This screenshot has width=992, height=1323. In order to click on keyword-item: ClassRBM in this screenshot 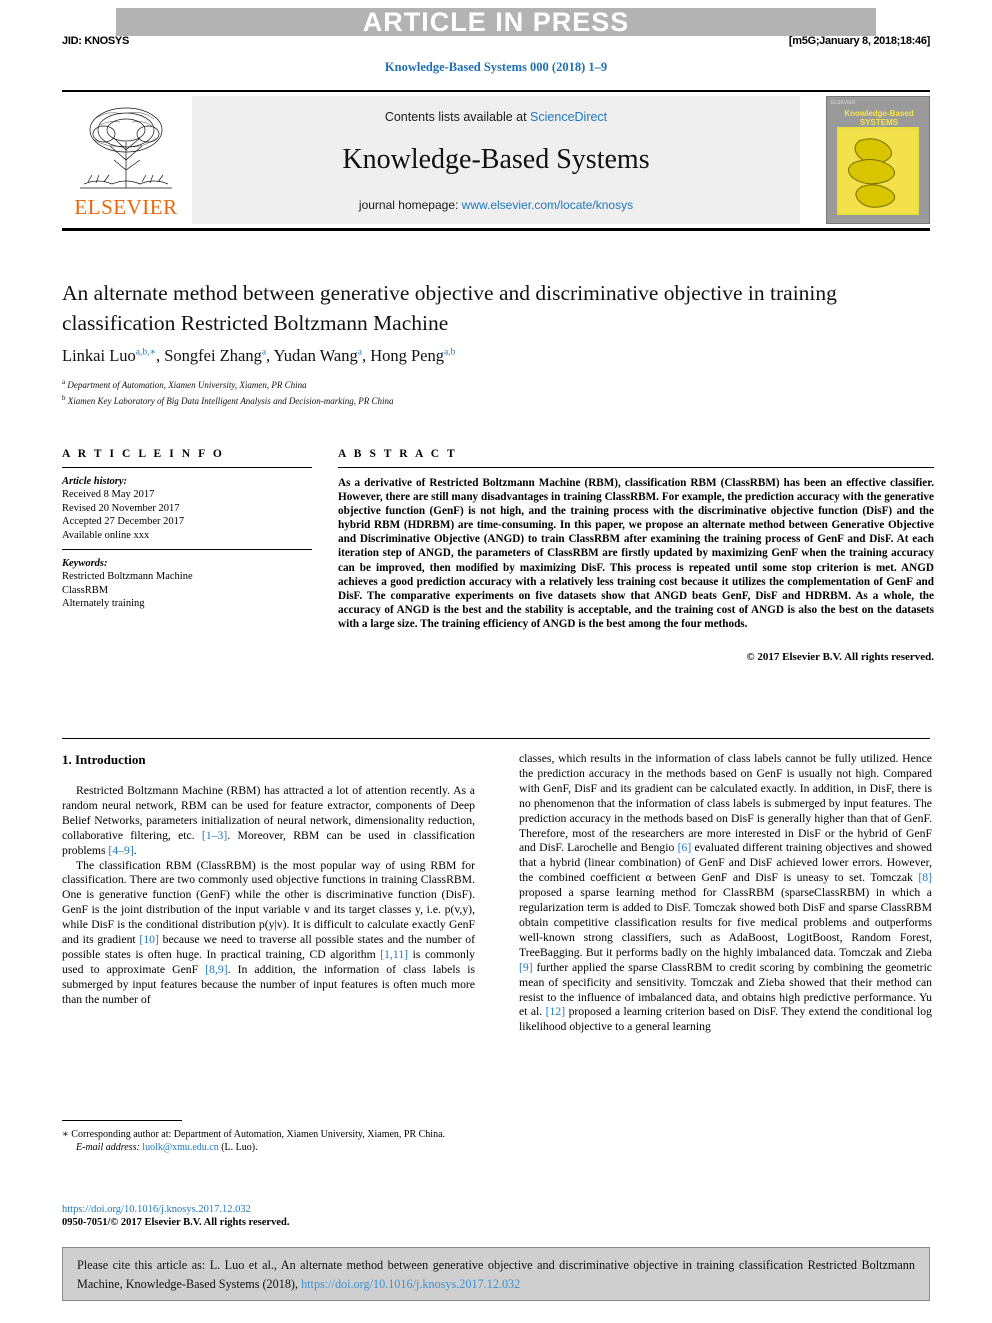, I will do `click(85, 590)`.